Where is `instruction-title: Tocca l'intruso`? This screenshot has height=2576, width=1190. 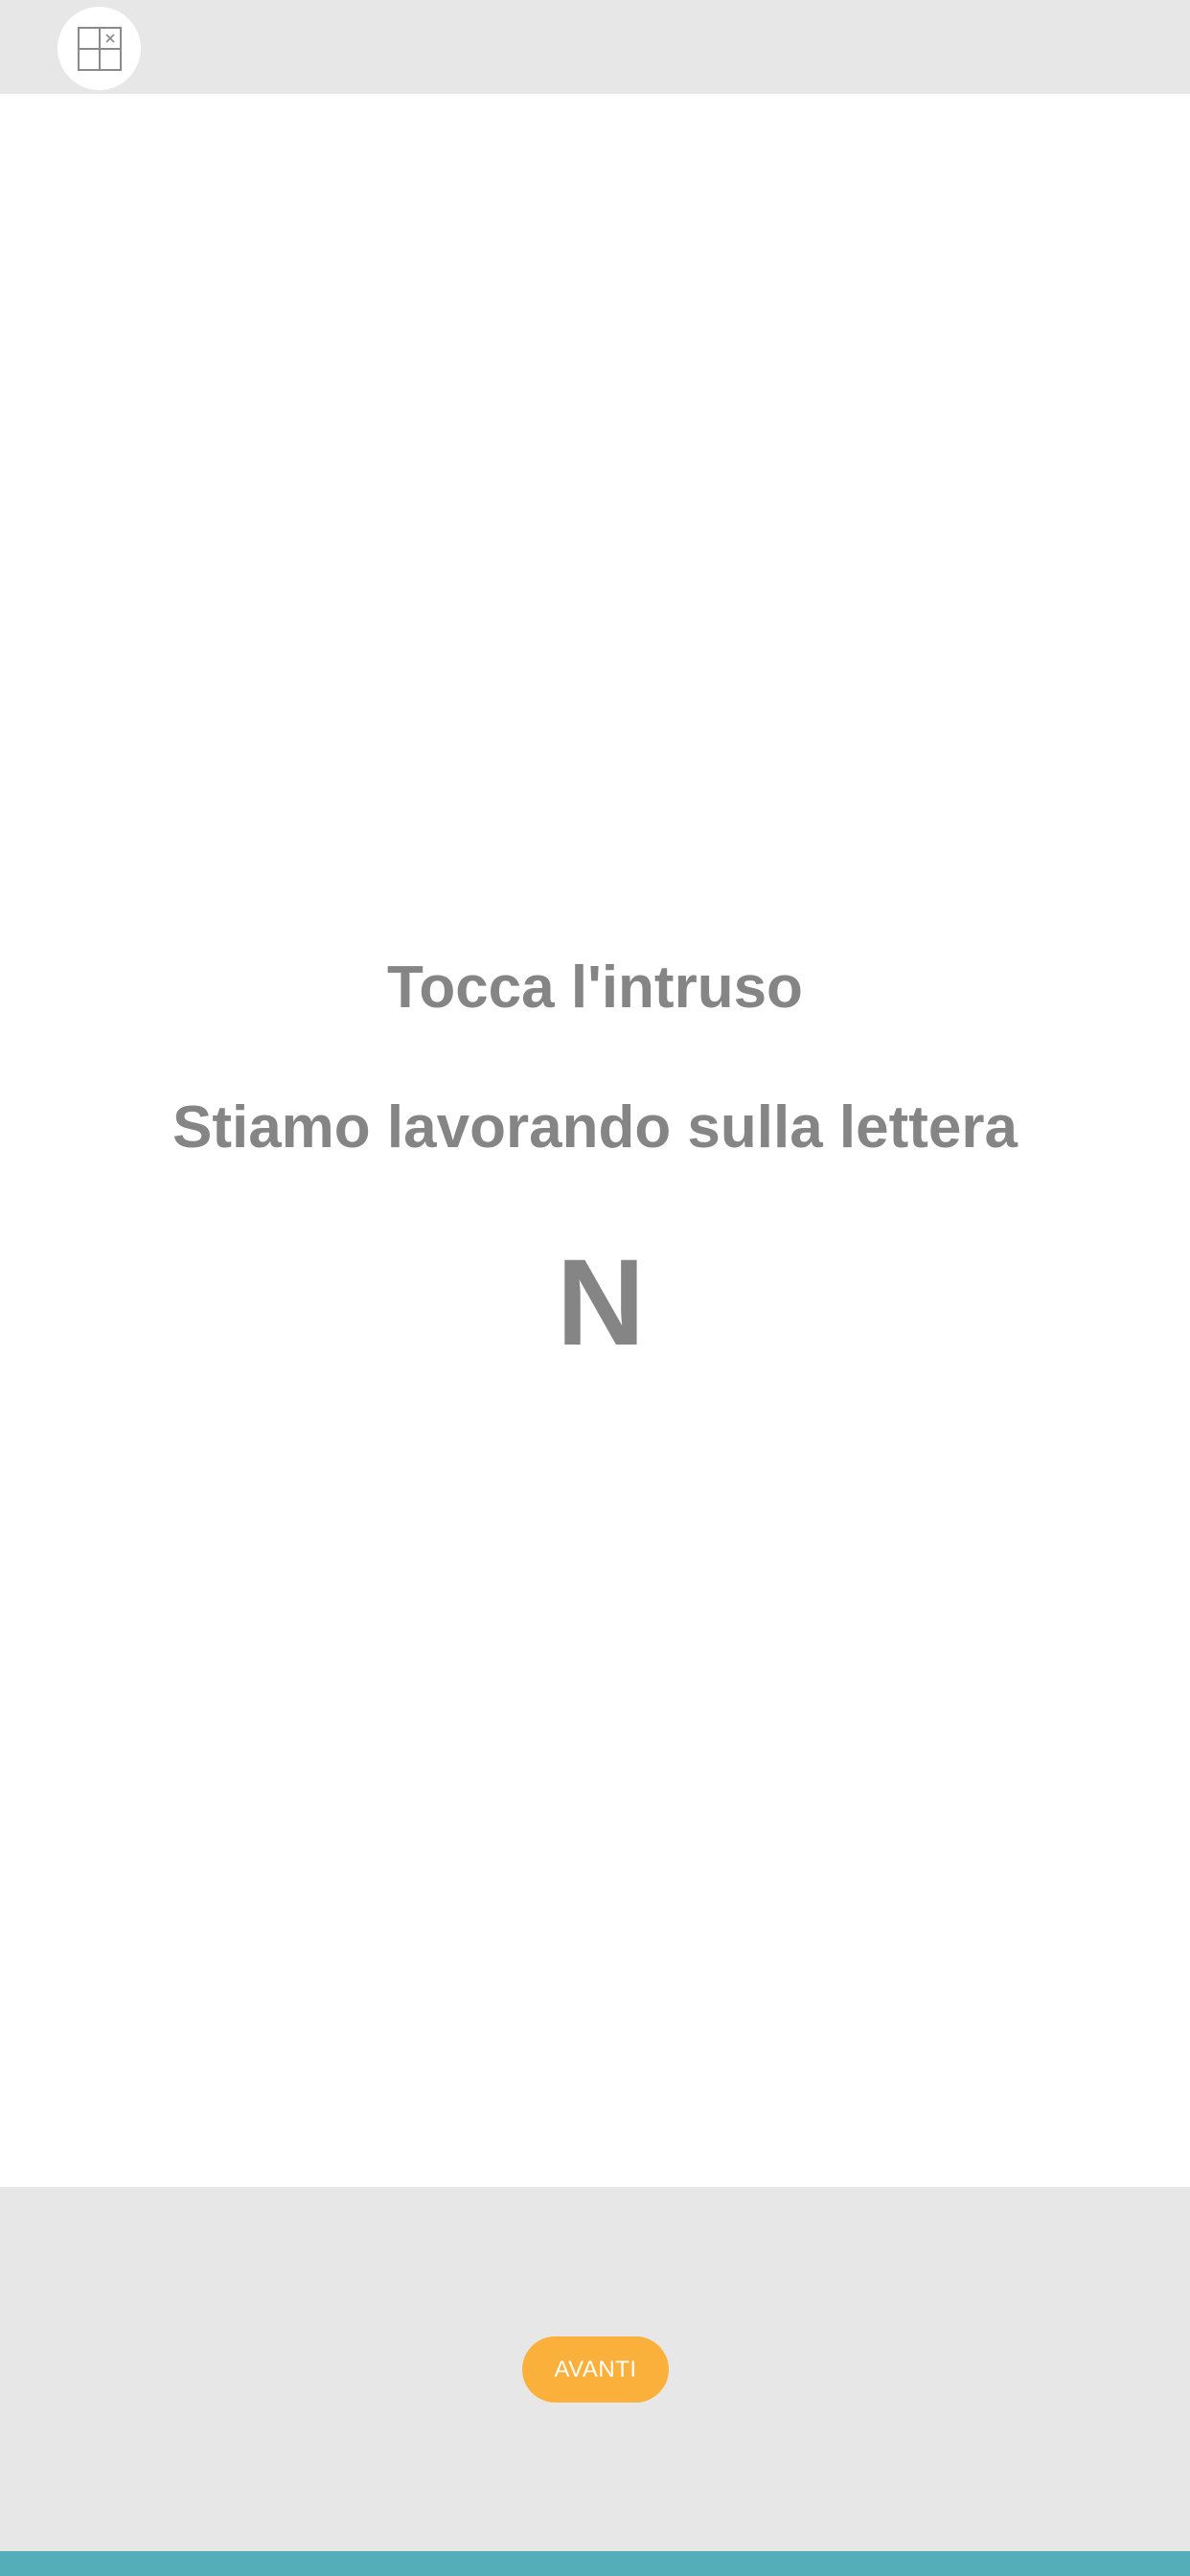
instruction-title: Tocca l'intruso is located at coordinates (595, 987).